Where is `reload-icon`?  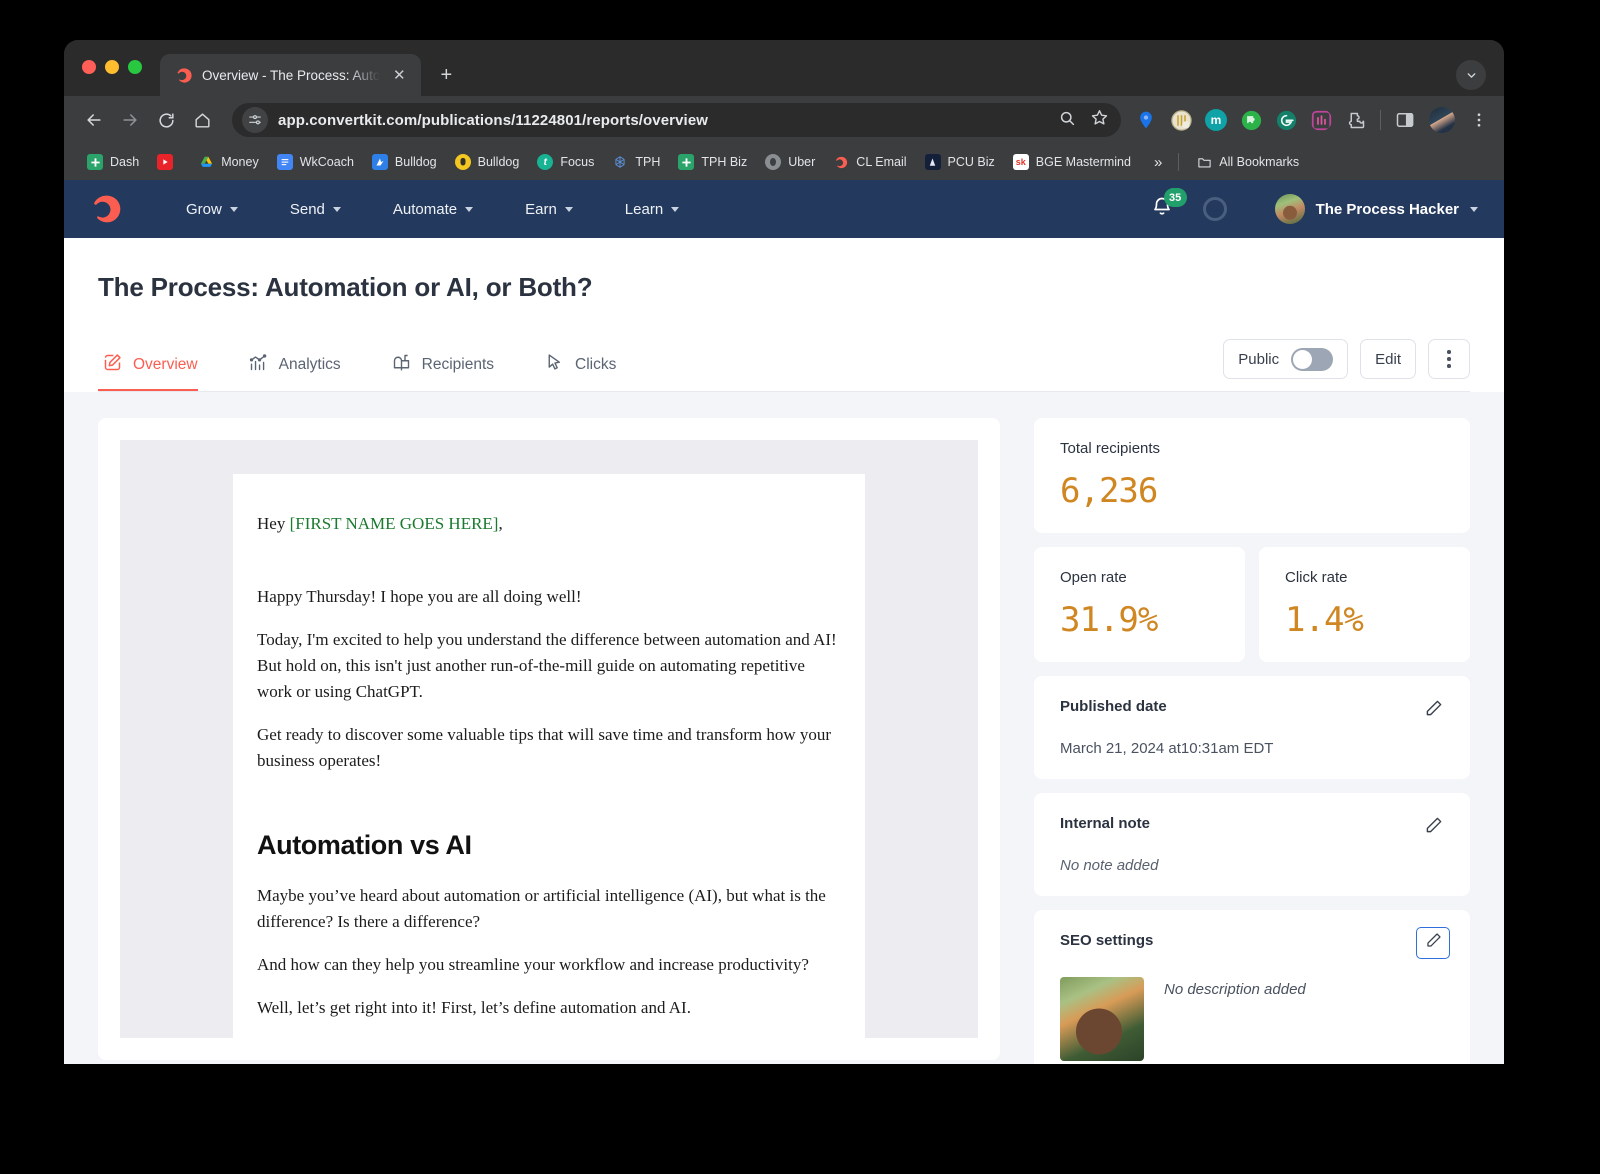
reload-icon is located at coordinates (166, 120).